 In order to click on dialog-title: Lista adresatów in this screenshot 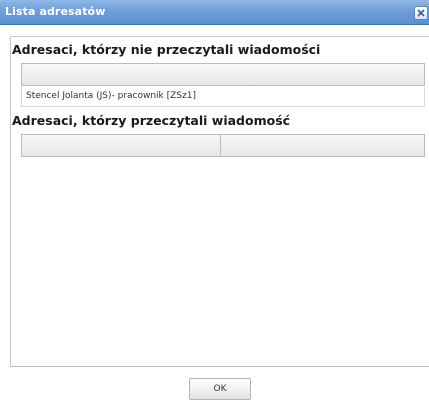, I will do `click(55, 11)`.